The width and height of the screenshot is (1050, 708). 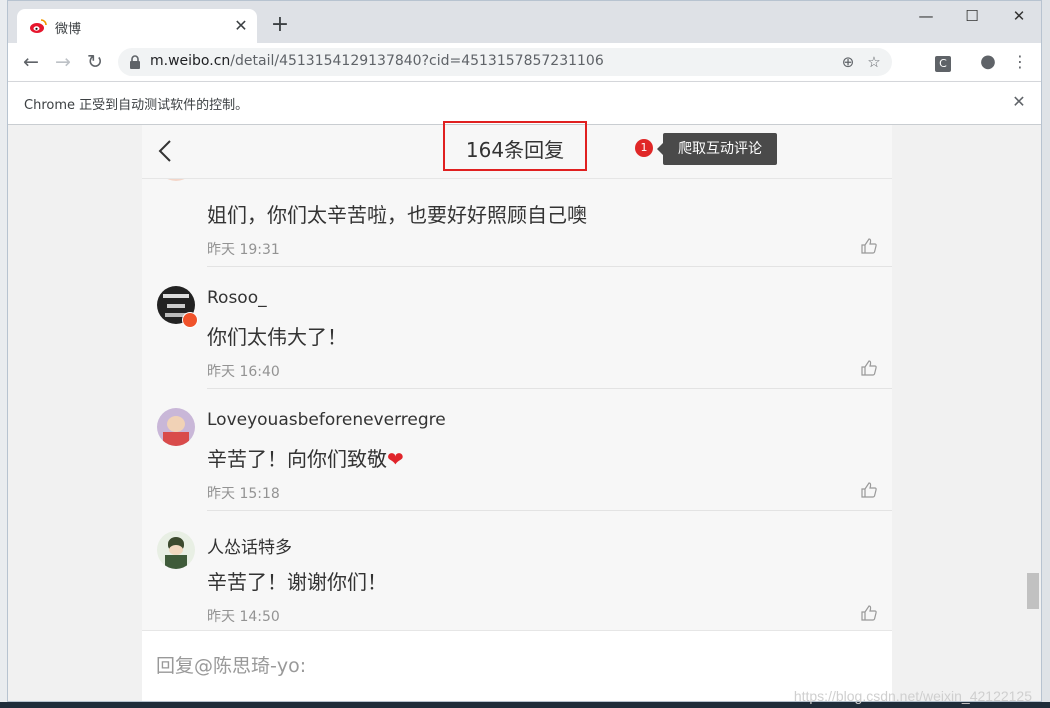 What do you see at coordinates (38, 26) in the screenshot?
I see `weibo-logo-icon` at bounding box center [38, 26].